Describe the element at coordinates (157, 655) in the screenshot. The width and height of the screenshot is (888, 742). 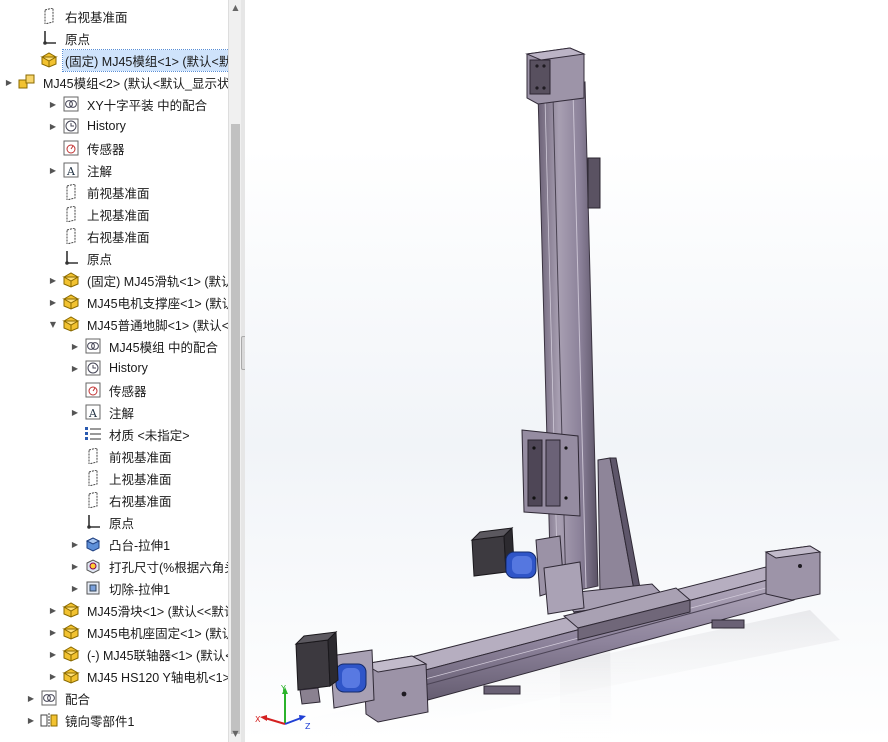
I see `tree-item-label: (-) MJ45联轴器<1> (默认<<默` at that location.